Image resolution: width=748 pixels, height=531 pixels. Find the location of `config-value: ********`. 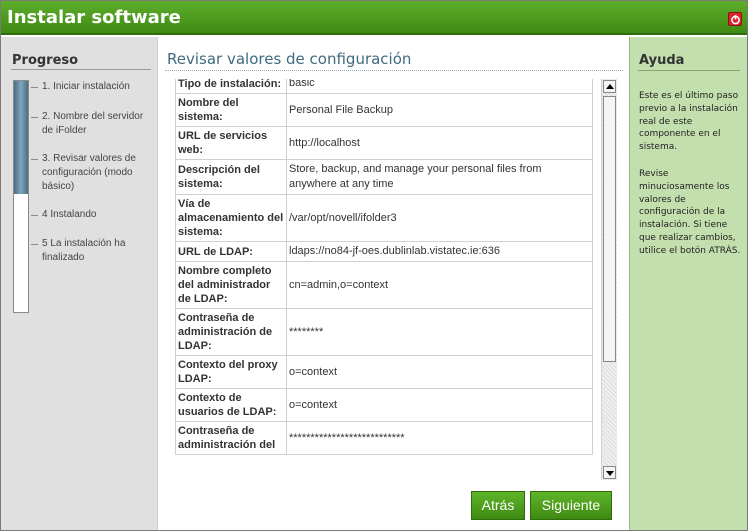

config-value: ******** is located at coordinates (439, 332).